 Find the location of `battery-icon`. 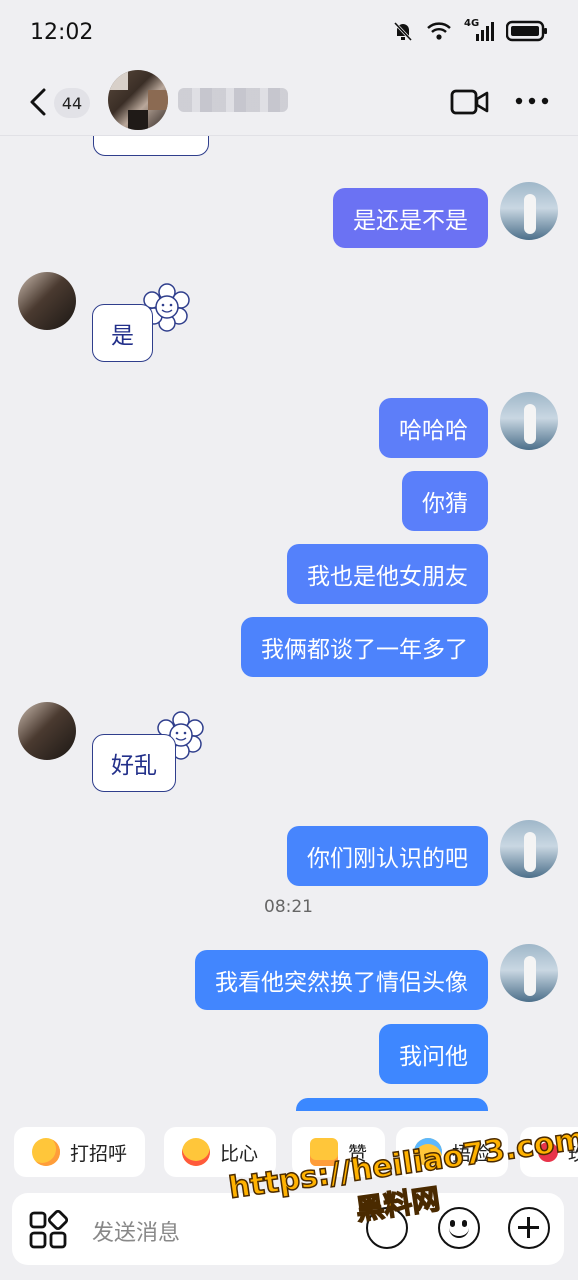

battery-icon is located at coordinates (526, 31).